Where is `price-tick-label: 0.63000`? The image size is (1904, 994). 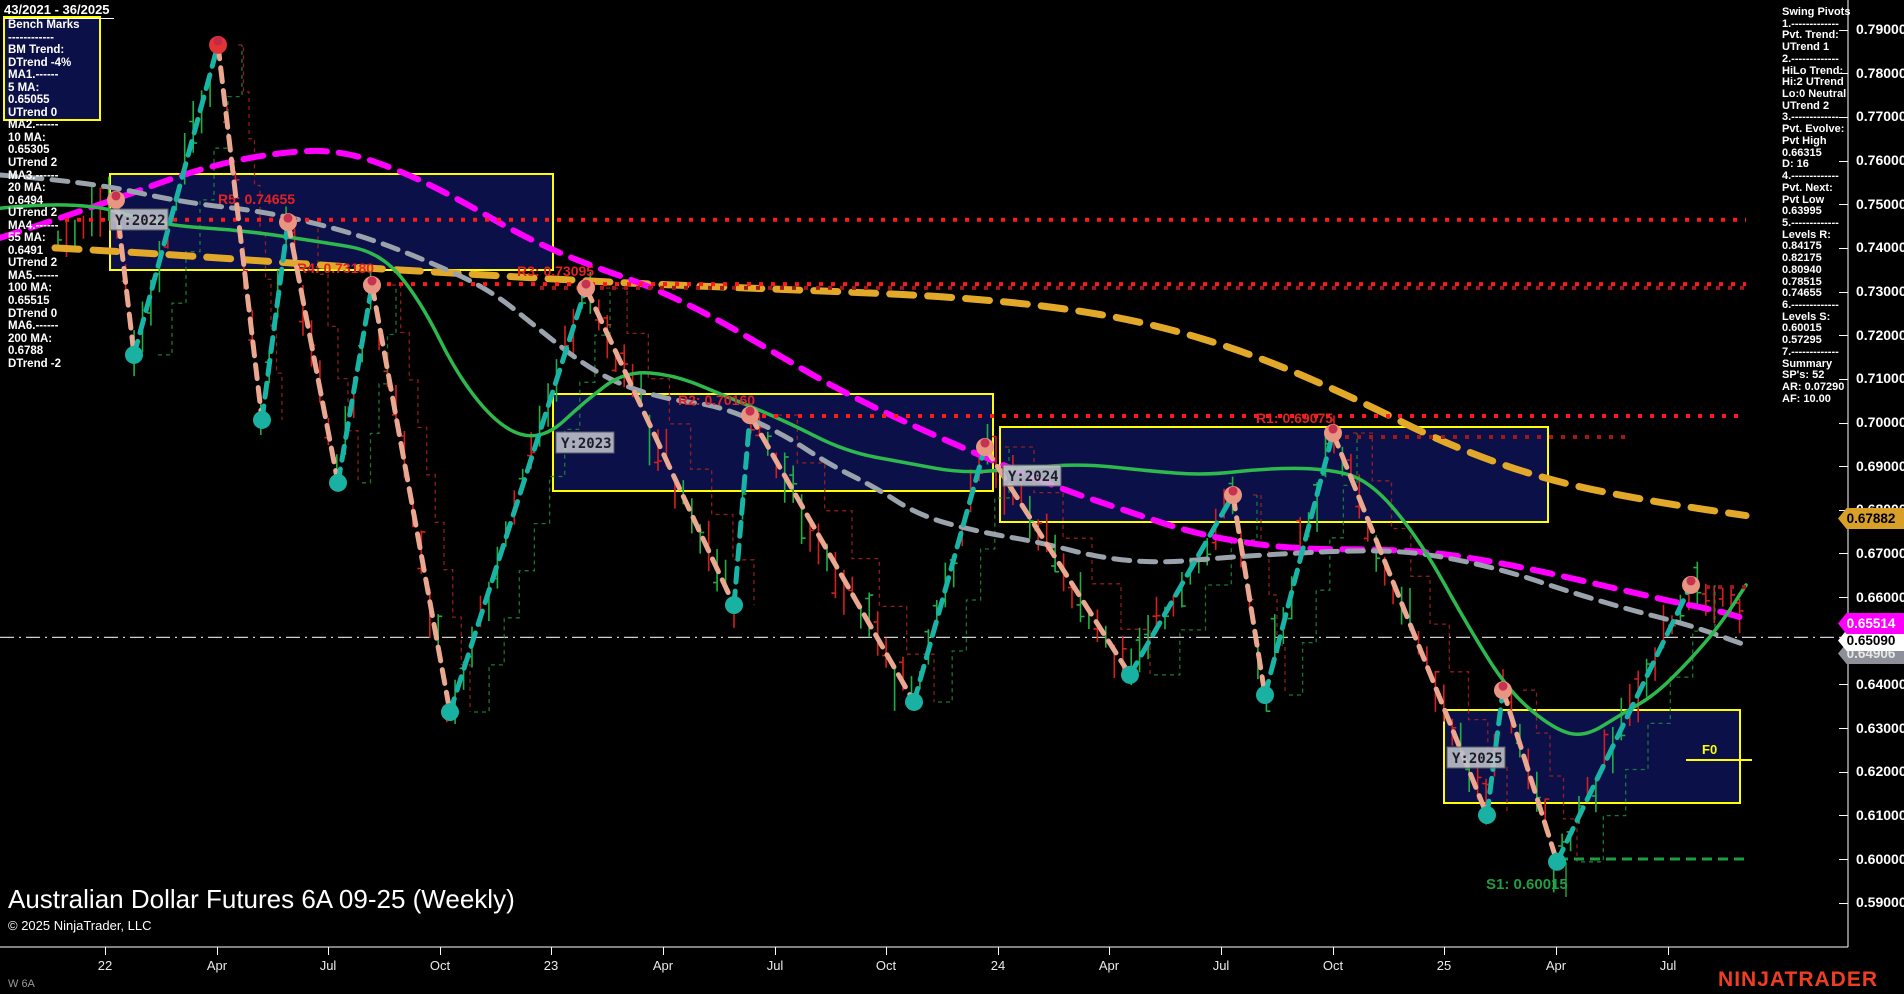 price-tick-label: 0.63000 is located at coordinates (1880, 727).